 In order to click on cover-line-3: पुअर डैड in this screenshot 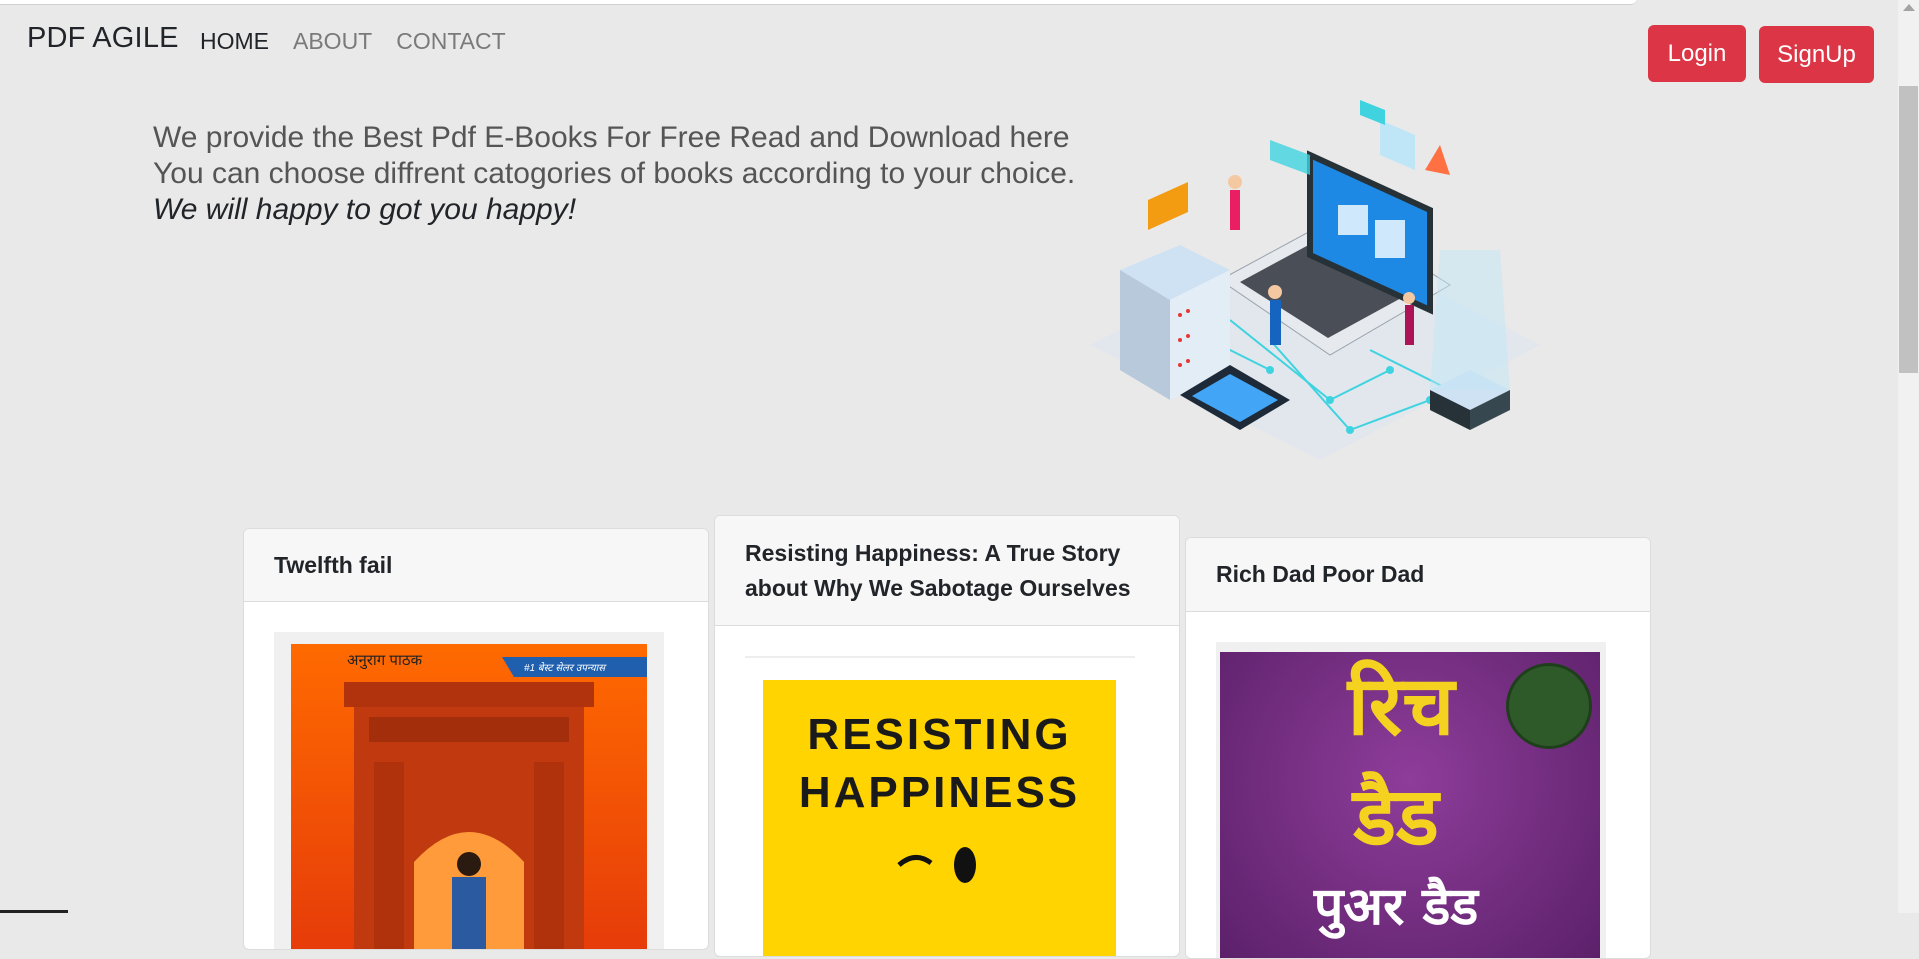, I will do `click(1396, 907)`.